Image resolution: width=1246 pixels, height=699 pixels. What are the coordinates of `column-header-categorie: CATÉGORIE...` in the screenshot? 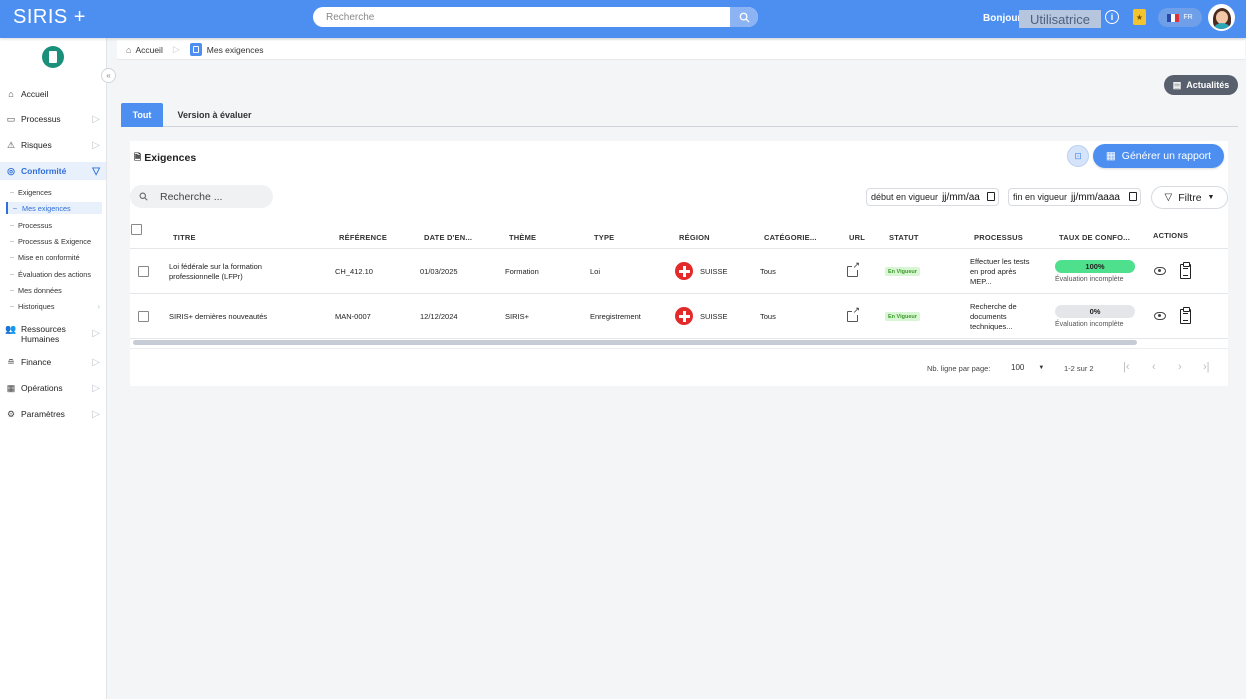 It's located at (790, 237).